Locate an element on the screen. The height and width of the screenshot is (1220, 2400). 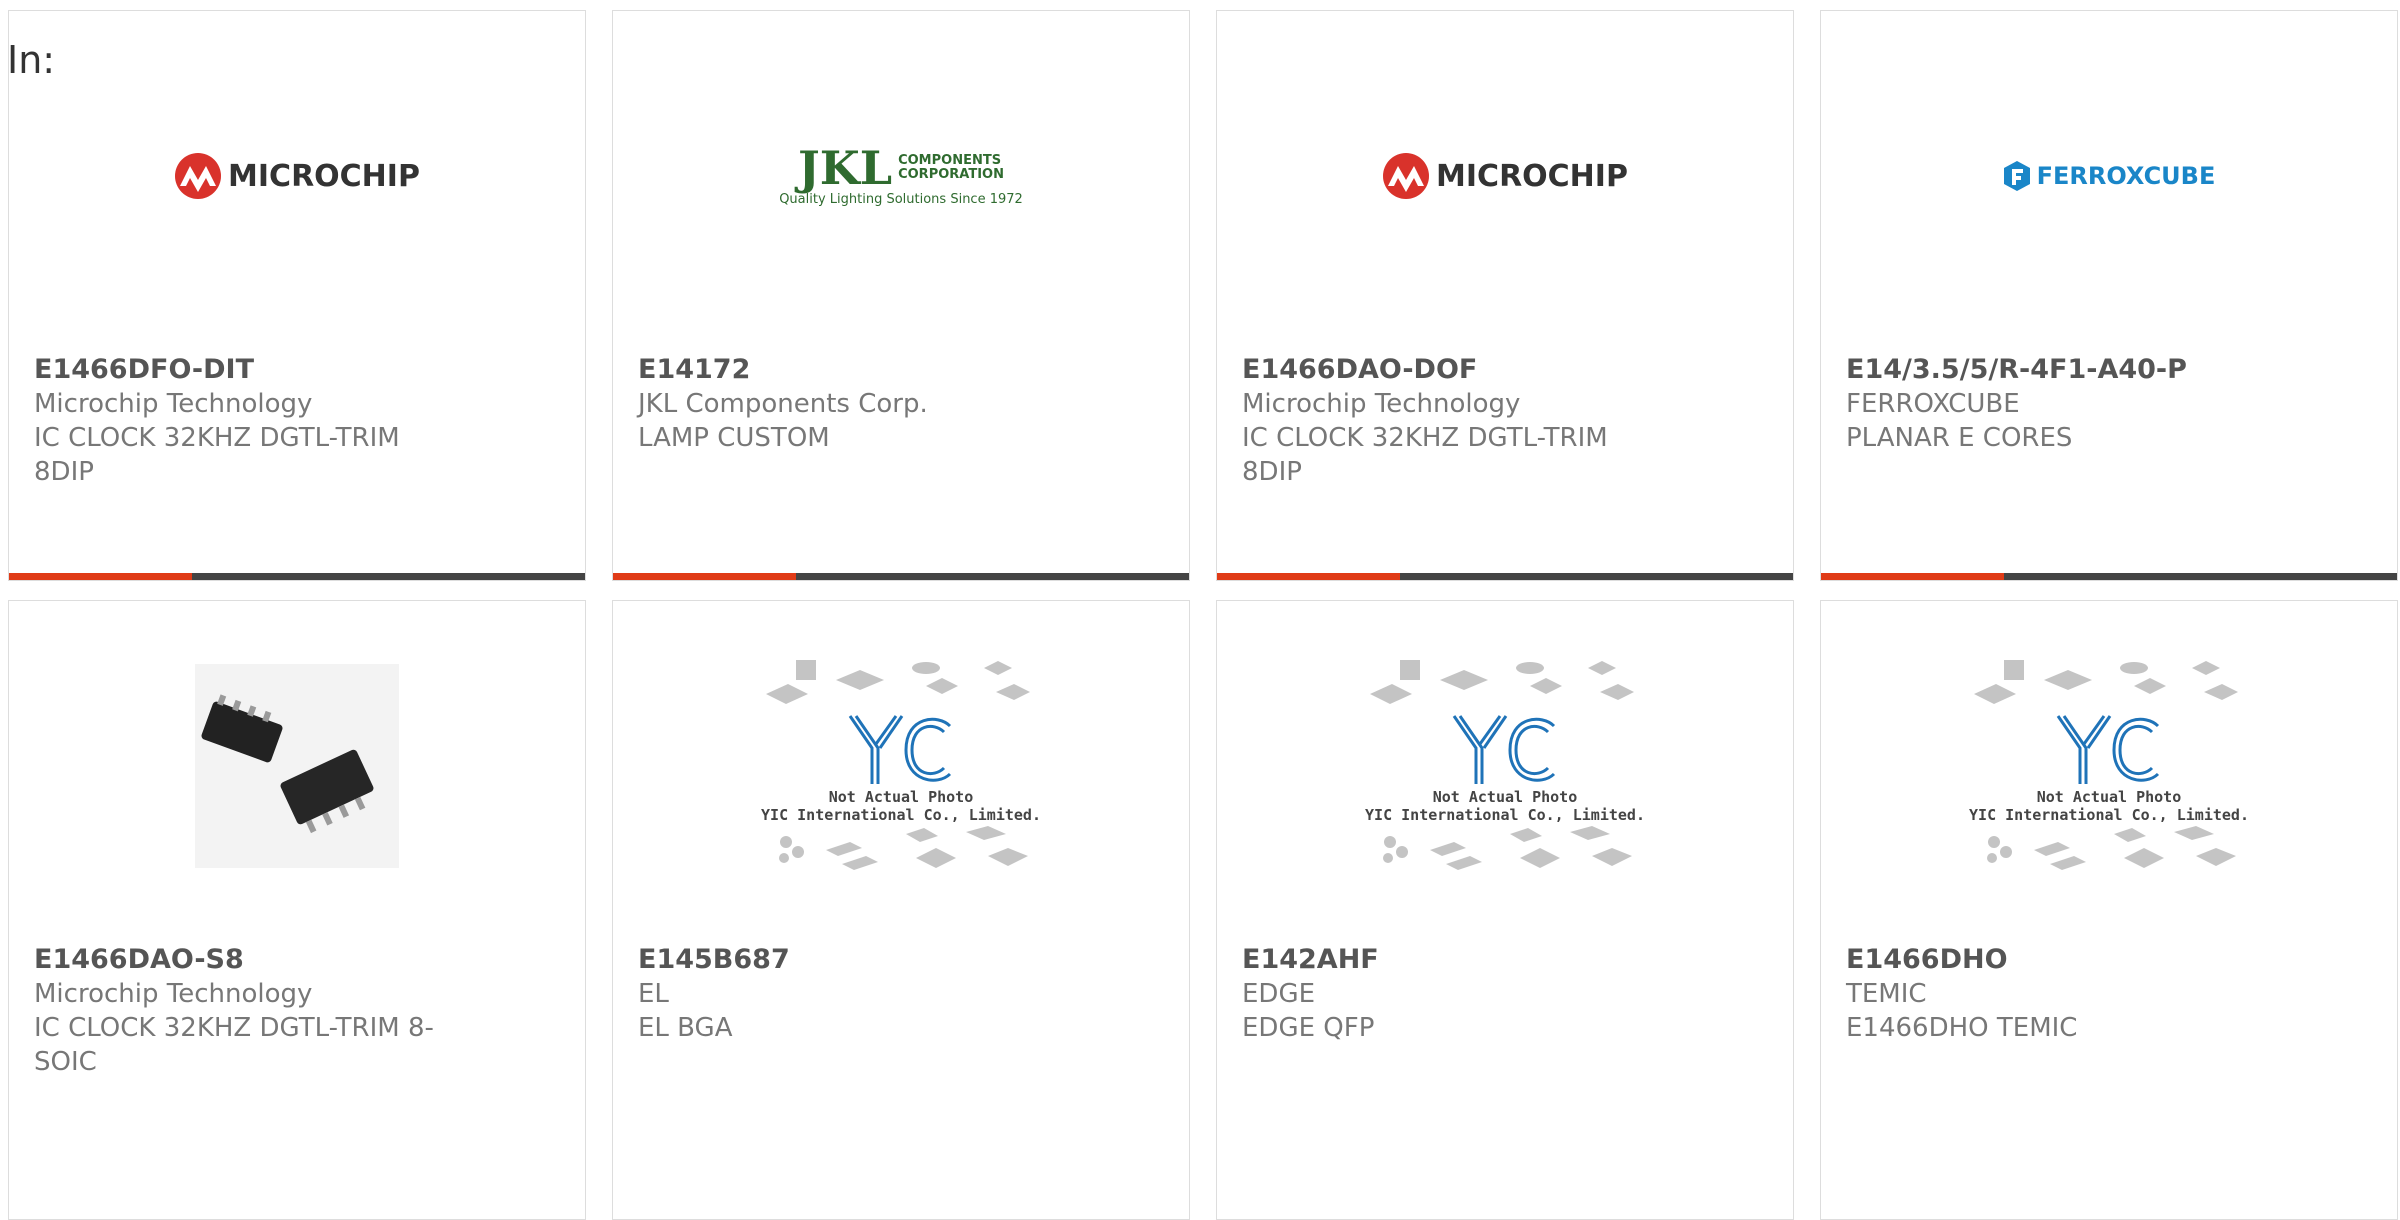
description: E1466DHO TEMIC is located at coordinates (1962, 1028).